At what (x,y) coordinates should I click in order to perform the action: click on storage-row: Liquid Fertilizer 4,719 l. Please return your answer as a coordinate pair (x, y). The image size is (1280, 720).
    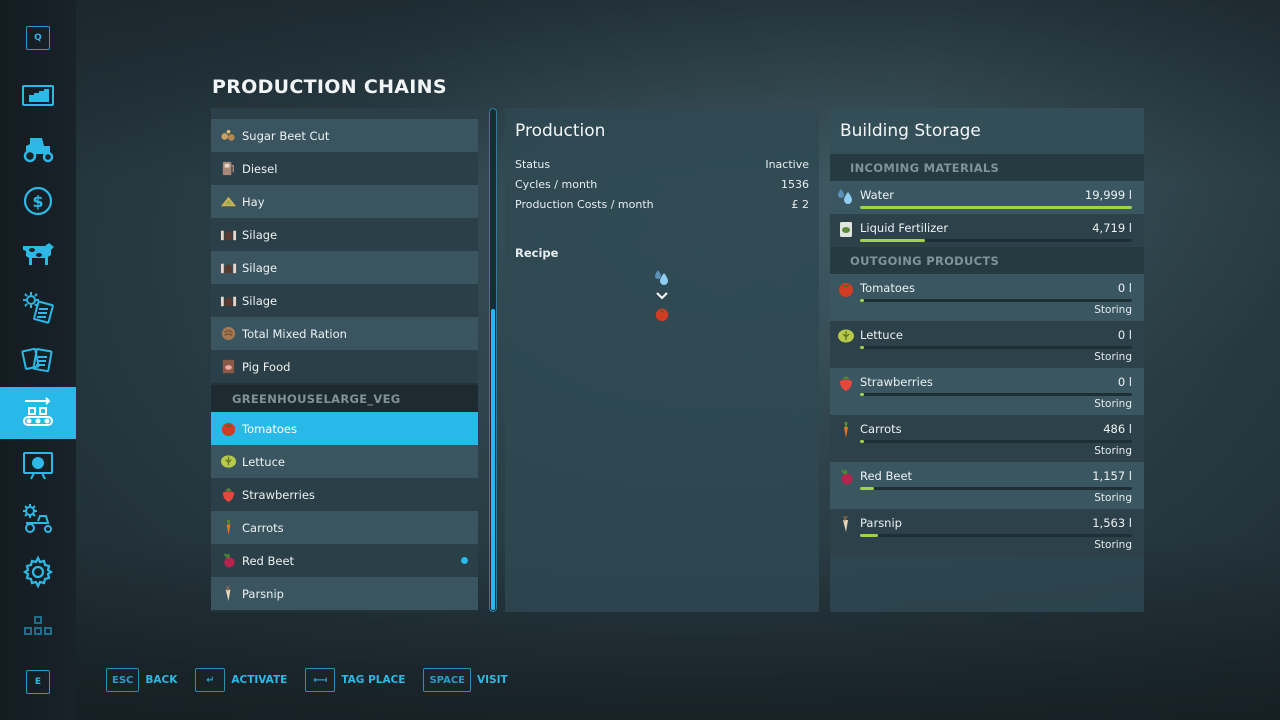
    Looking at the image, I should click on (987, 230).